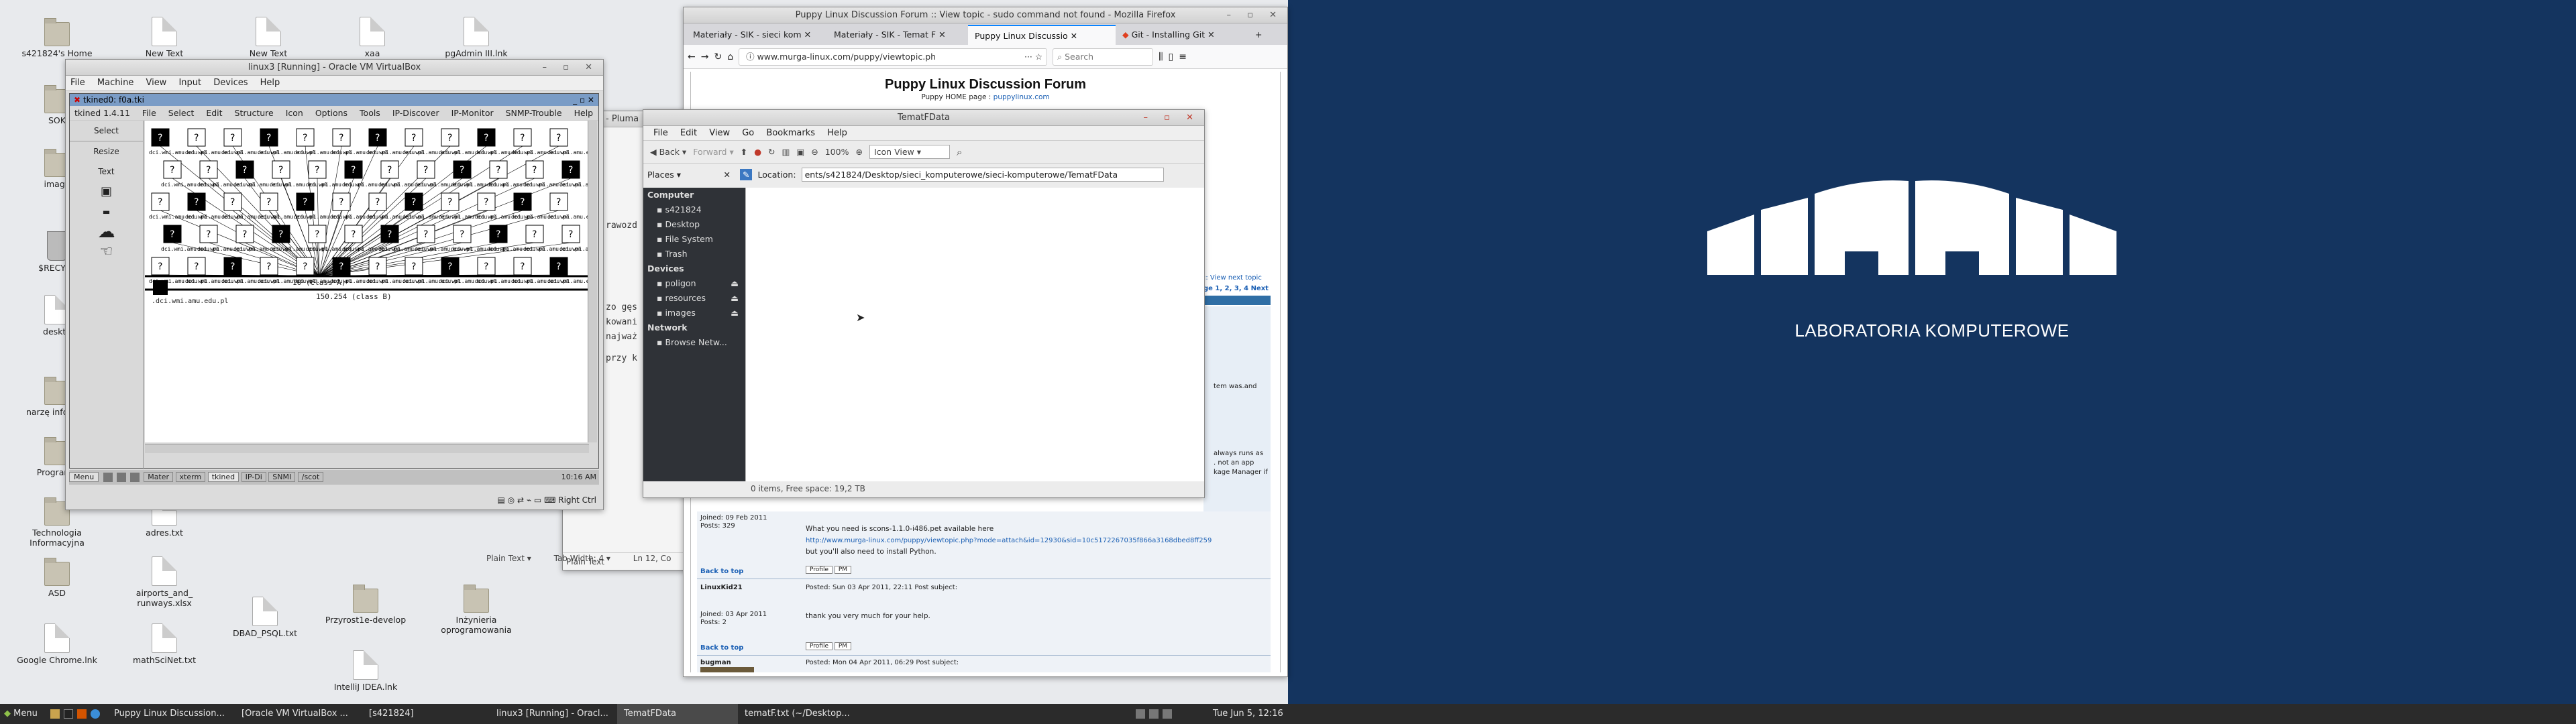 The image size is (2576, 724). What do you see at coordinates (837, 133) in the screenshot?
I see `fm-menu-help: Help` at bounding box center [837, 133].